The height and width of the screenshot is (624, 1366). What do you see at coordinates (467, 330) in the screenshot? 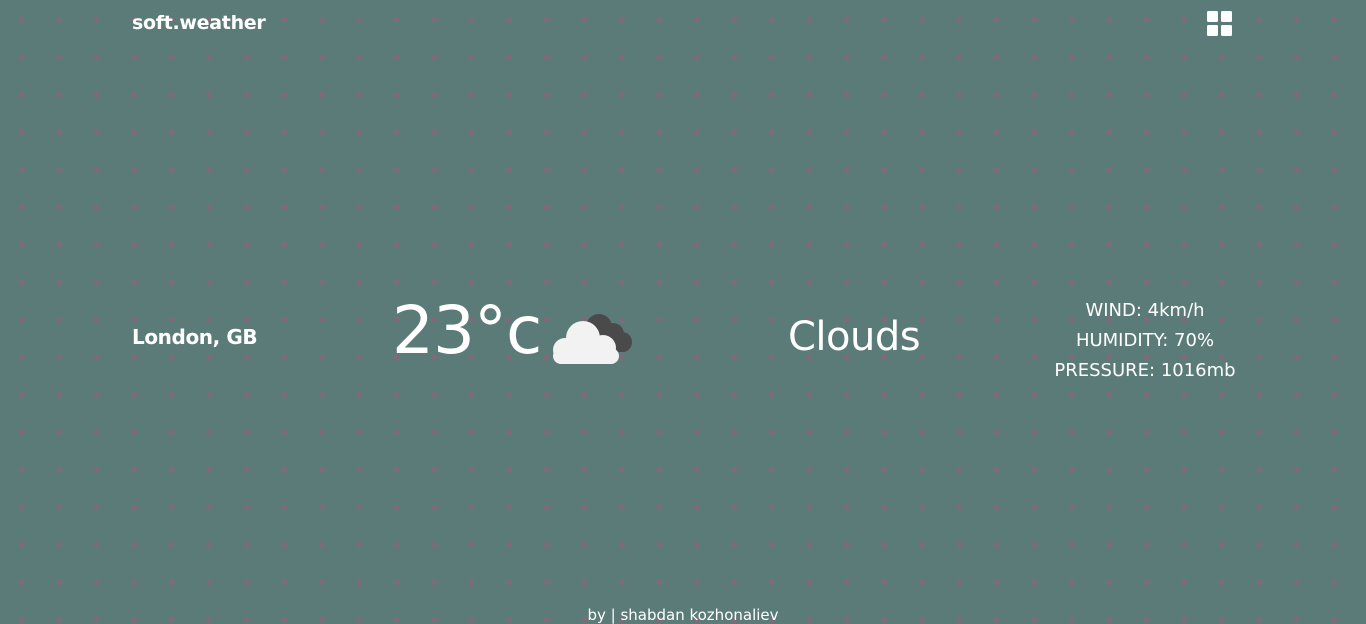
I see `temperature-value: 23°c` at bounding box center [467, 330].